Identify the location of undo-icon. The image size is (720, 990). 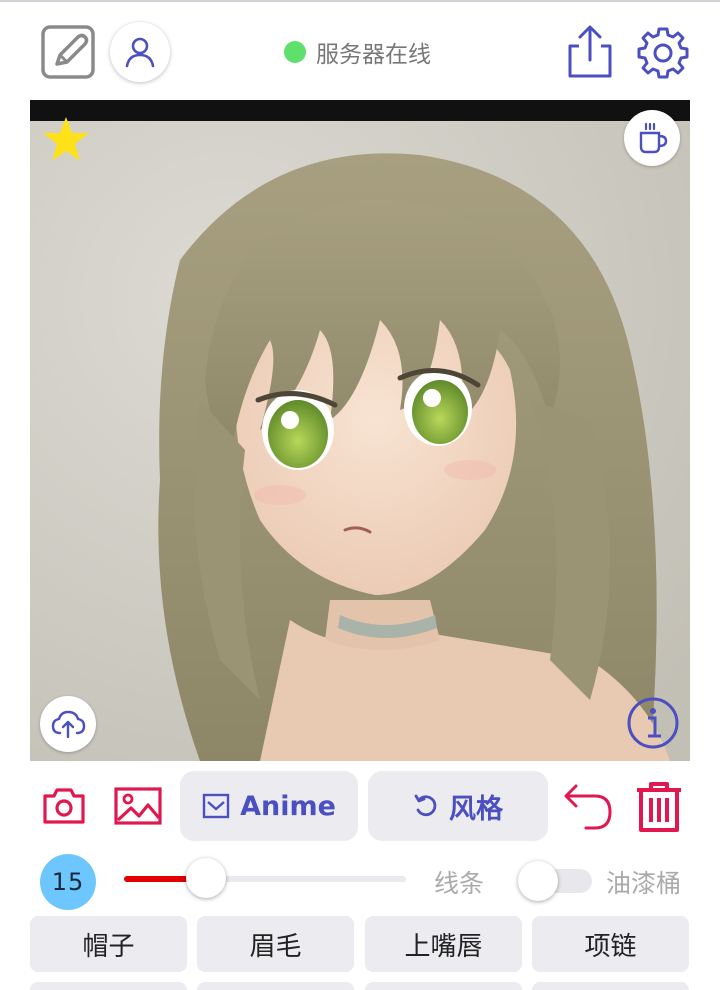
(588, 807).